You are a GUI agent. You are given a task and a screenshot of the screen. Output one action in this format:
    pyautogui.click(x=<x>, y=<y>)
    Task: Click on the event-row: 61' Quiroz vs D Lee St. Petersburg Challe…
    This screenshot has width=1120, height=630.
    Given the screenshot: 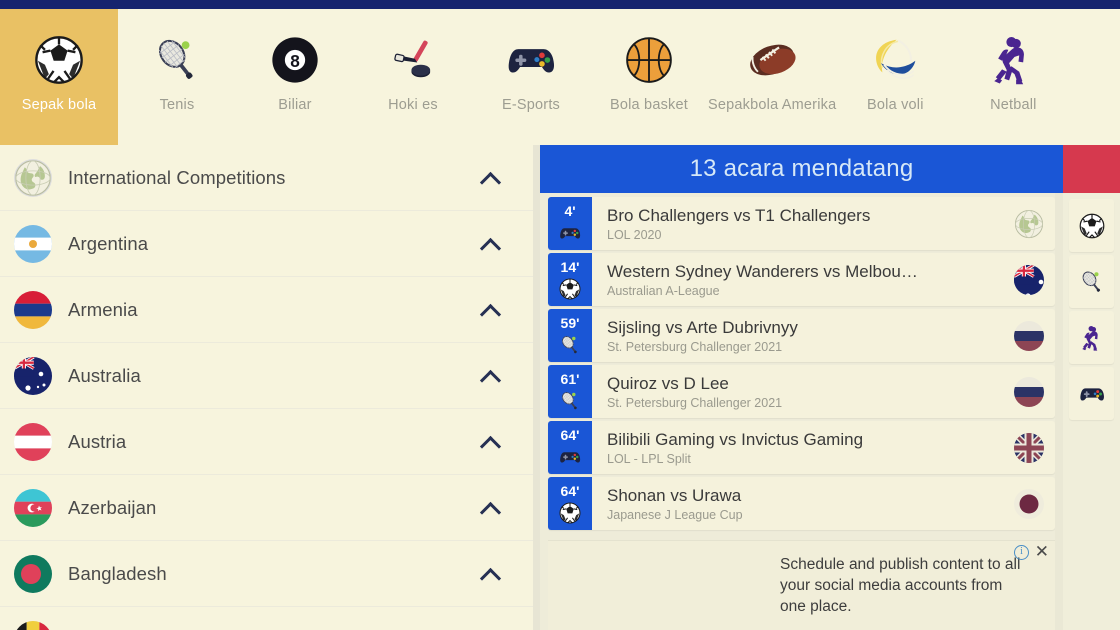 What is the action you would take?
    pyautogui.click(x=801, y=391)
    